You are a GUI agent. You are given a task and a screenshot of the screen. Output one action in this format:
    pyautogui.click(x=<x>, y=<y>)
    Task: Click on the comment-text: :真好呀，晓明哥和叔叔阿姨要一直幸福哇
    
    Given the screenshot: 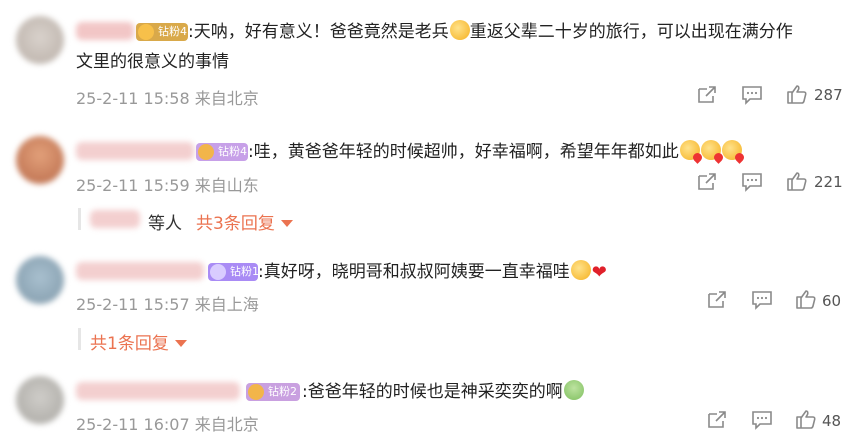 What is the action you would take?
    pyautogui.click(x=435, y=272)
    